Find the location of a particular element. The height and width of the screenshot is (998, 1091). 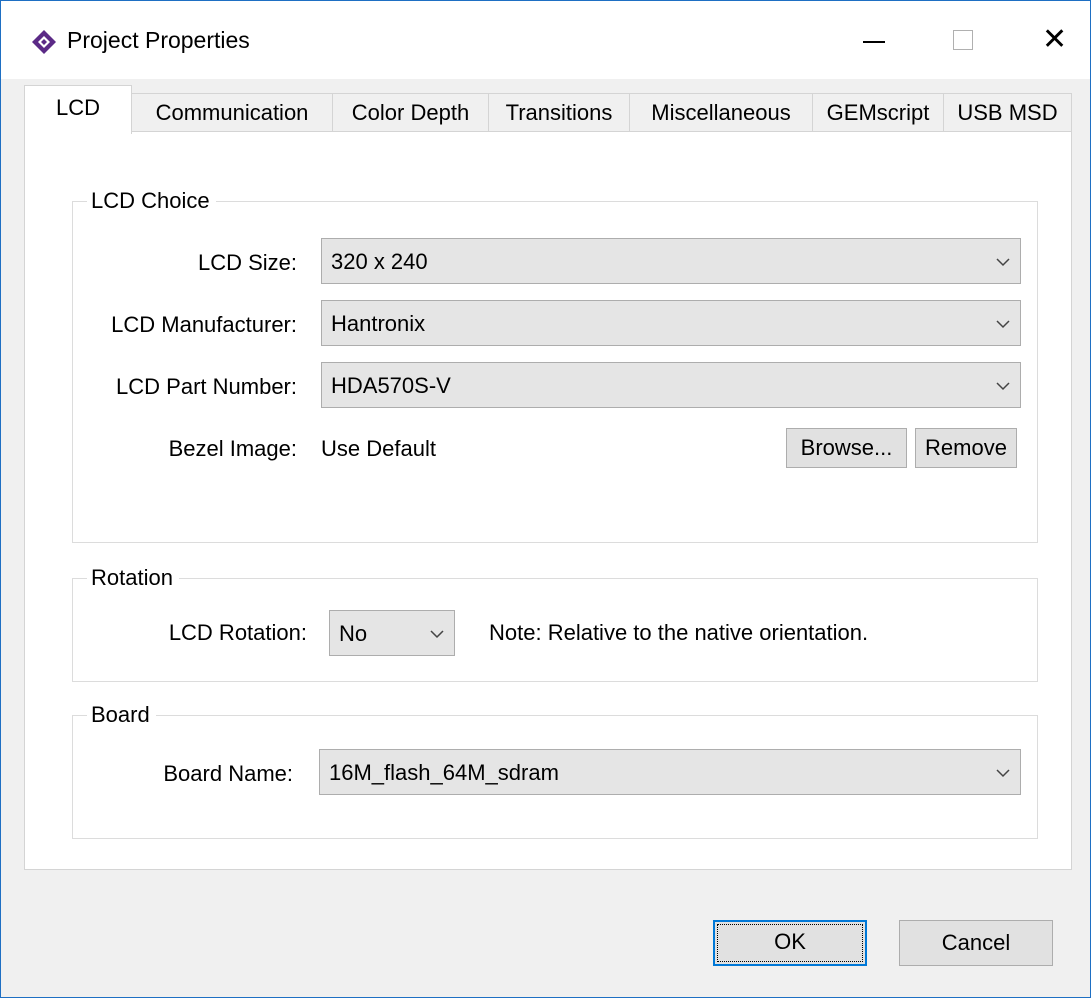

board-title: Board is located at coordinates (121, 715).